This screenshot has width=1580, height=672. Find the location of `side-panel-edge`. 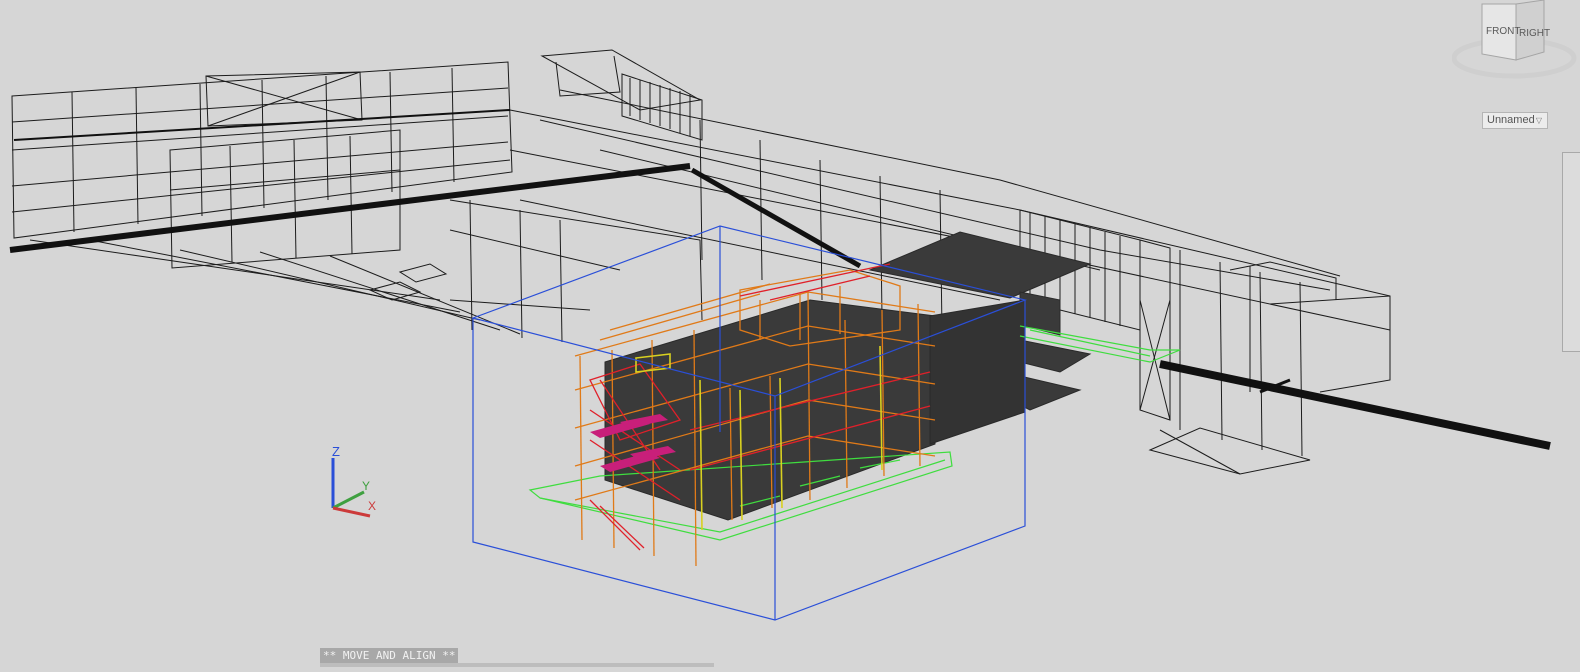

side-panel-edge is located at coordinates (1571, 252).